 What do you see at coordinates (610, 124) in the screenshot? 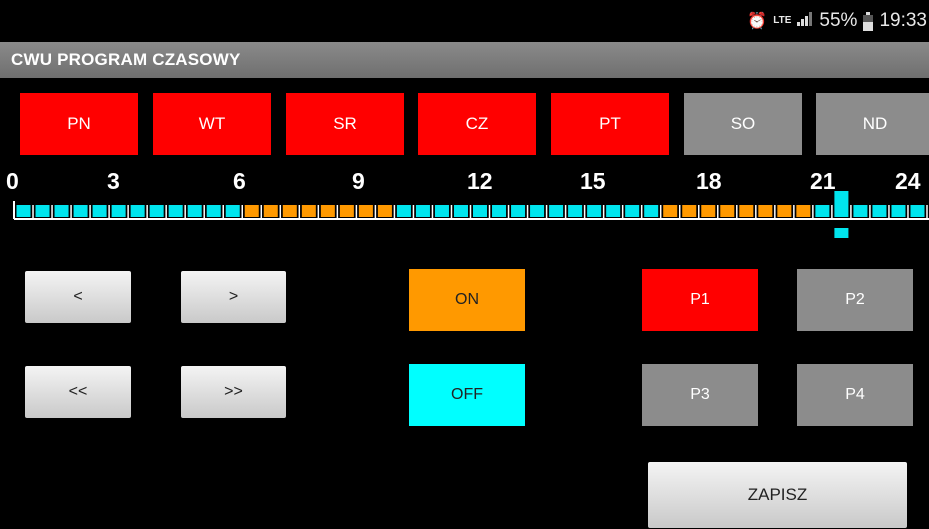
I see `day-button-pt: PT` at bounding box center [610, 124].